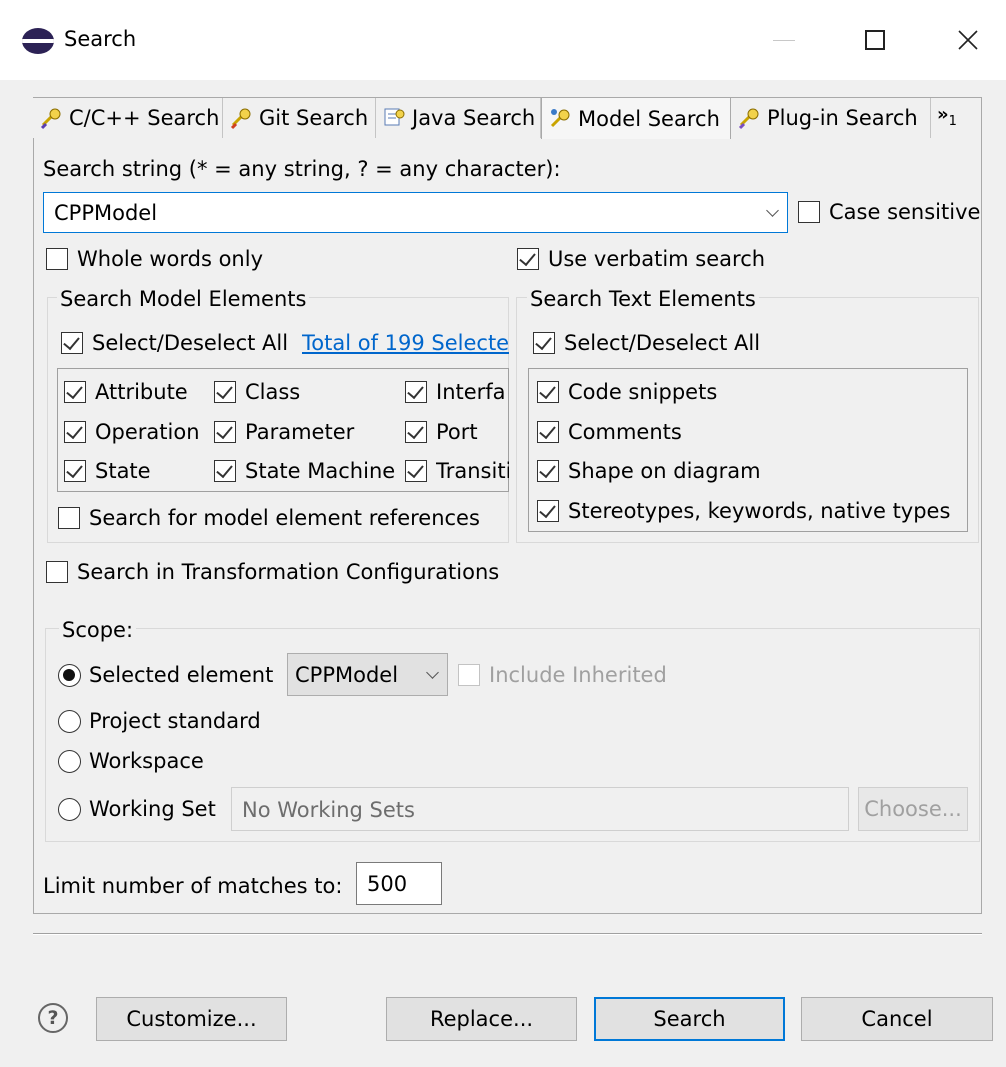 The image size is (1006, 1067). Describe the element at coordinates (471, 392) in the screenshot. I see `interface-label: Interfa` at that location.